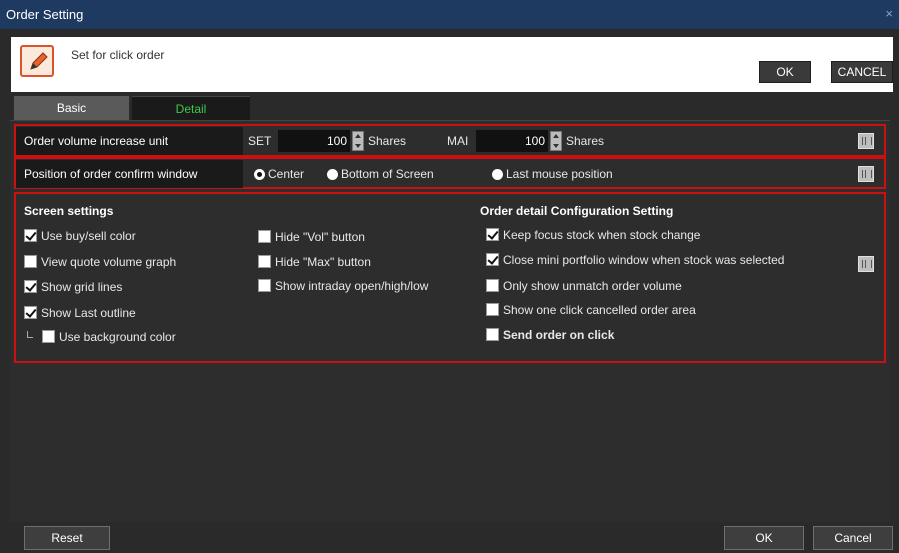  Describe the element at coordinates (559, 174) in the screenshot. I see `radio-last-mouse-label: Last mouse position` at that location.